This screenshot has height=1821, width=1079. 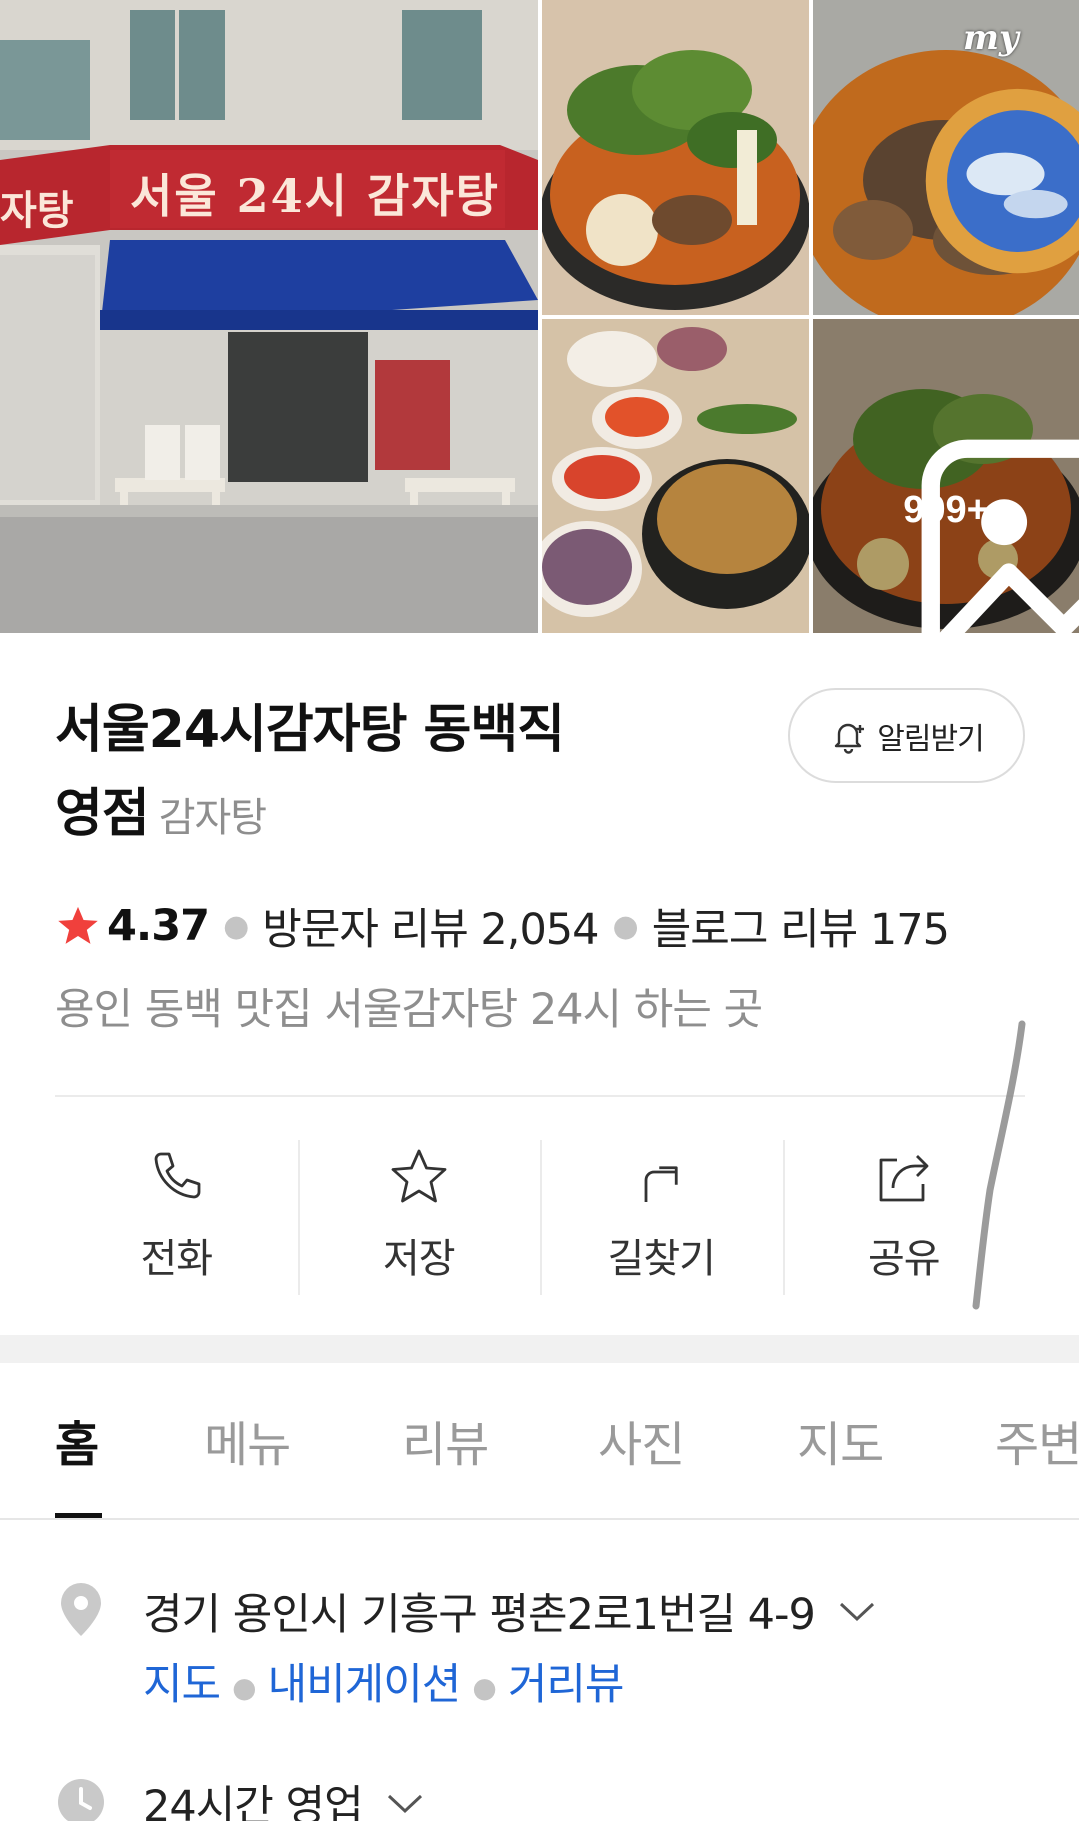 I want to click on tab-photo: 사진, so click(x=641, y=1440).